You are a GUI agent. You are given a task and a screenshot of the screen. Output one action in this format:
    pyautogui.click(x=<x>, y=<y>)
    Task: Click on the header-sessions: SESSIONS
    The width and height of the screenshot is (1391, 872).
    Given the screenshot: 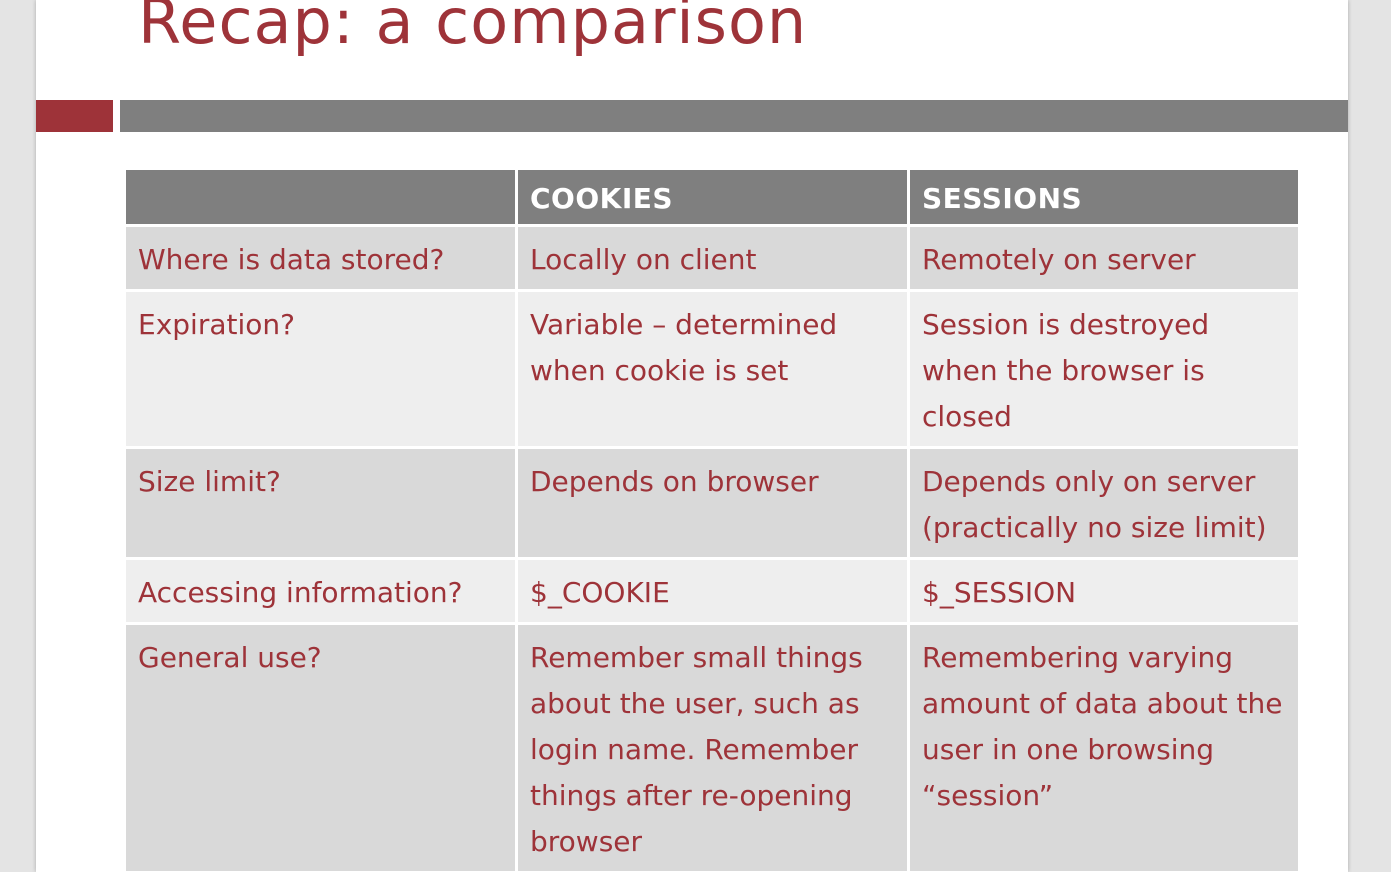 What is the action you would take?
    pyautogui.click(x=1104, y=197)
    